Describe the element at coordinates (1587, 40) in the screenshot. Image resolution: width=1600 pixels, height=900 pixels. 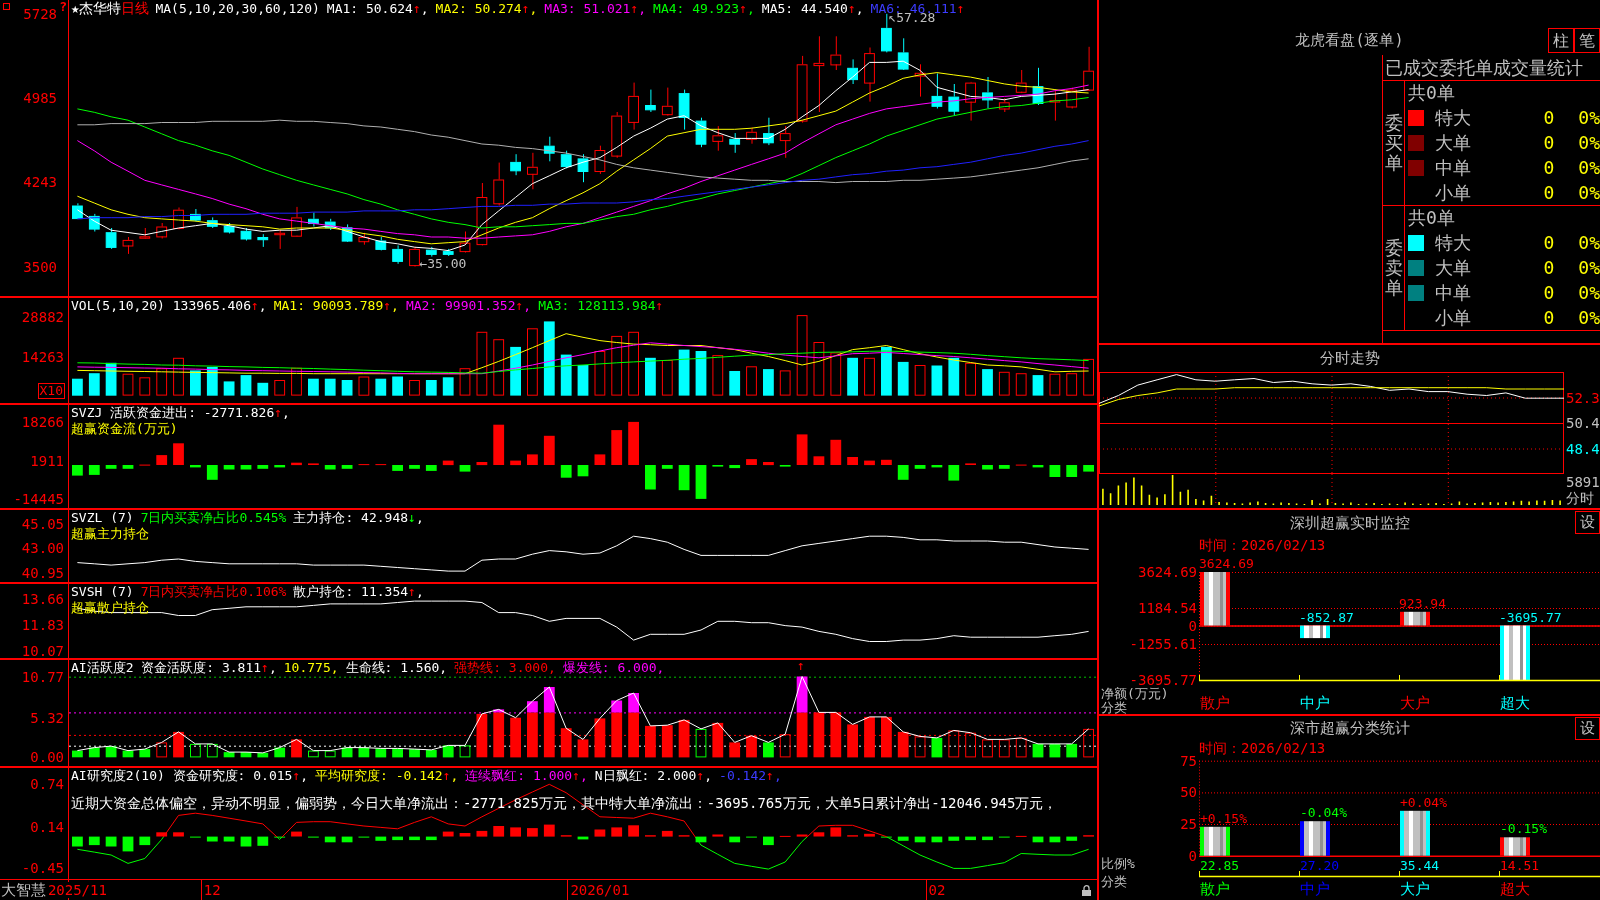
I see `view-toggle-button: 笔` at that location.